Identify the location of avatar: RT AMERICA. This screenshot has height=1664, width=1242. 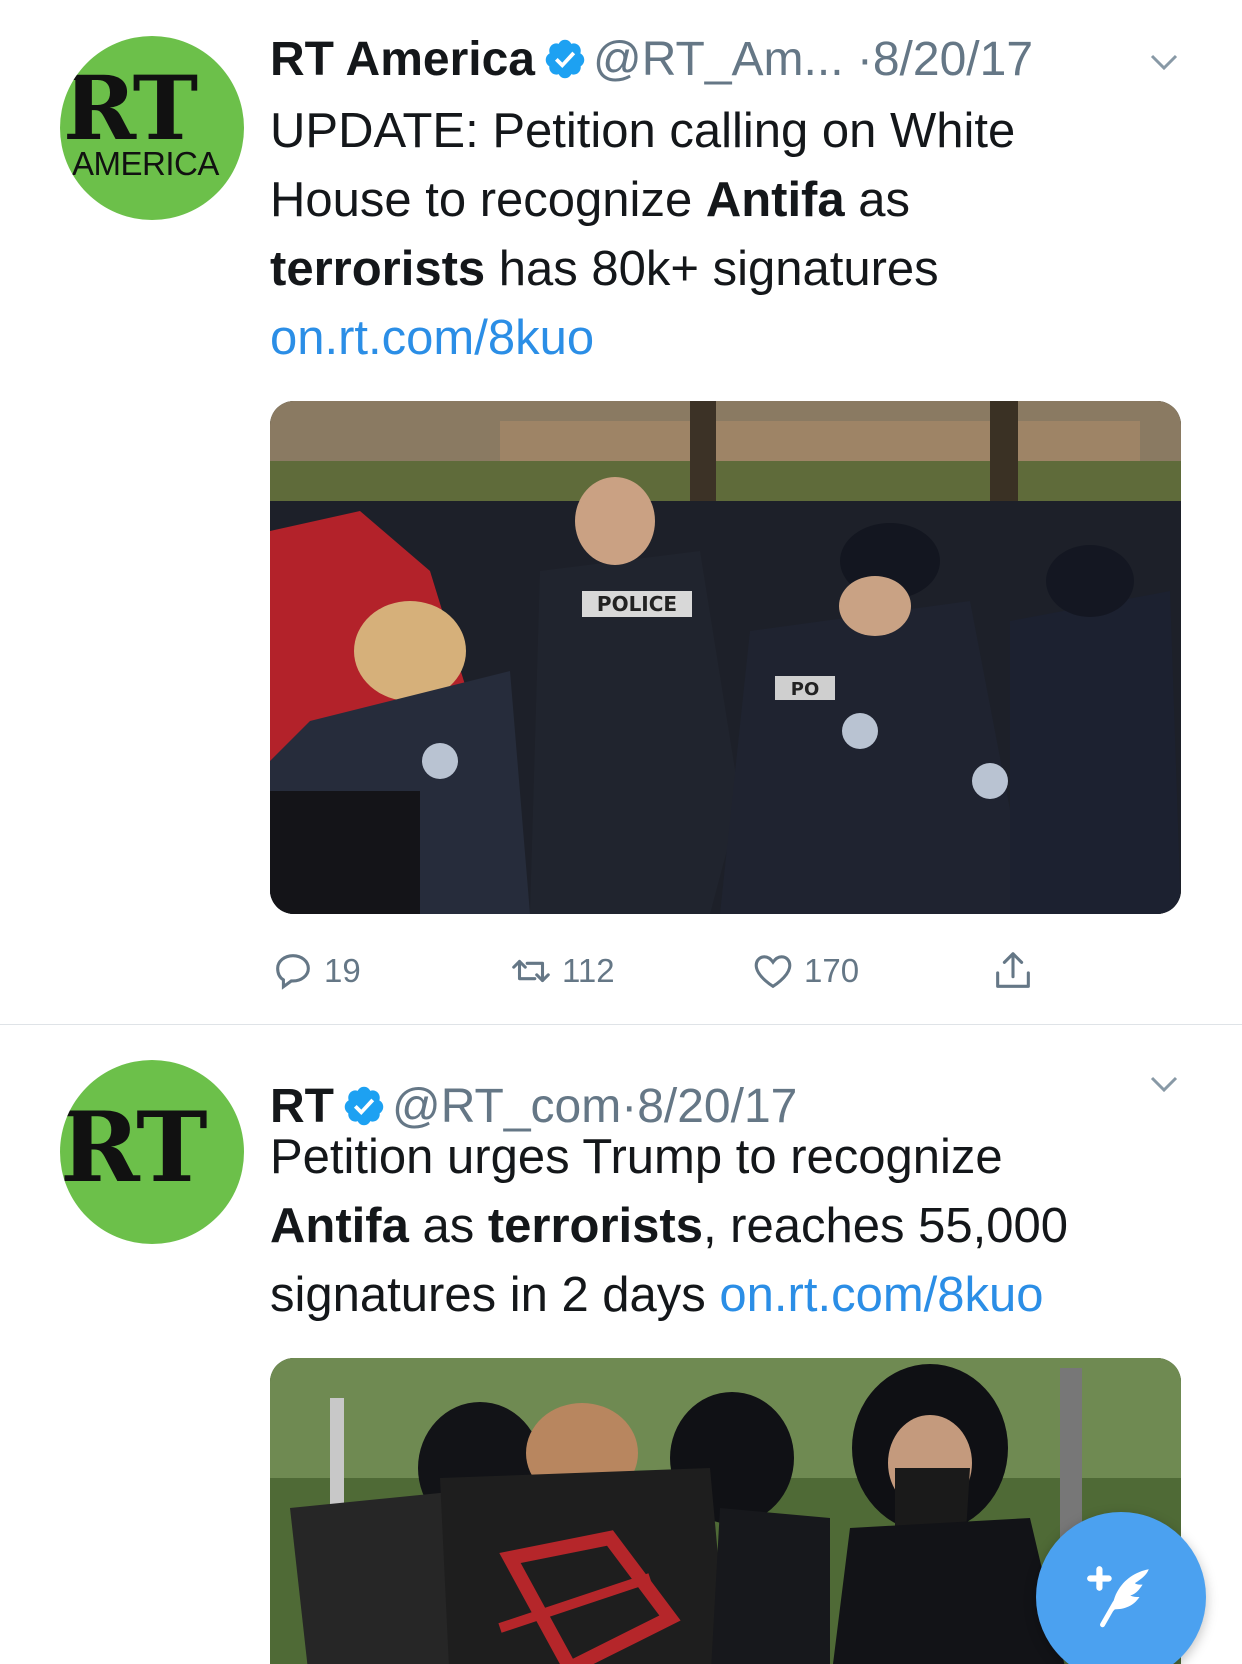
(152, 128).